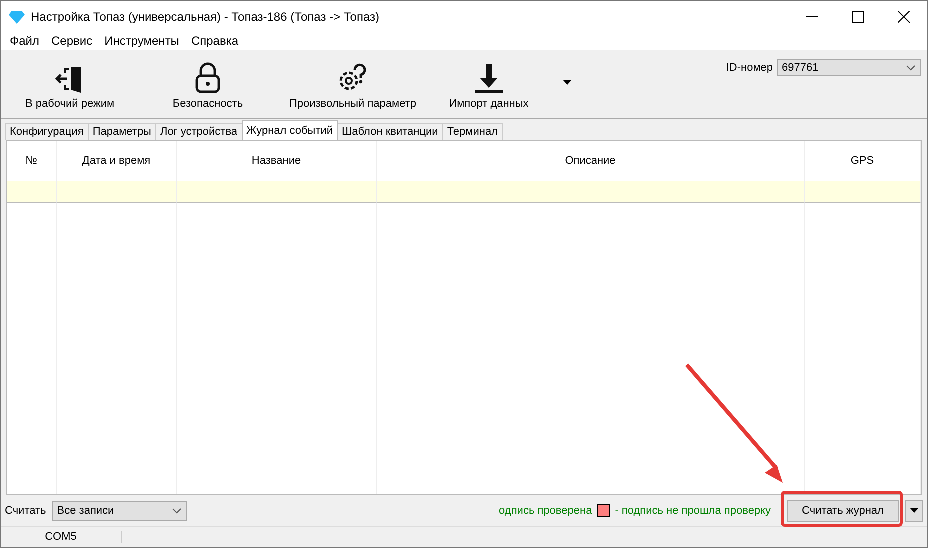 The width and height of the screenshot is (928, 548). Describe the element at coordinates (122, 131) in the screenshot. I see `tab: Параметры` at that location.